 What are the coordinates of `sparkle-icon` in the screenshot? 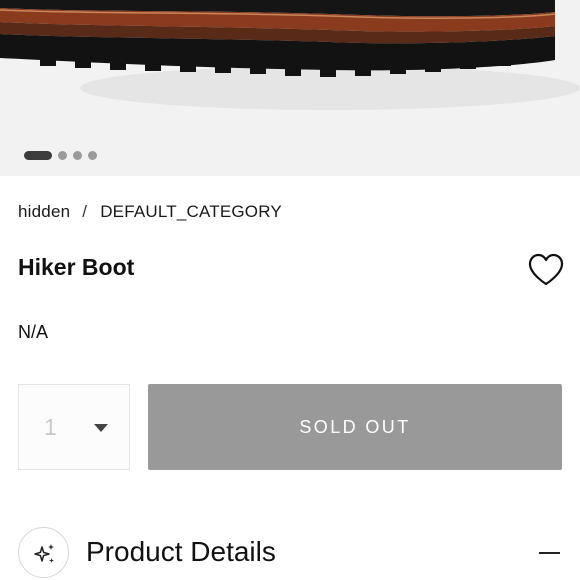 It's located at (44, 553).